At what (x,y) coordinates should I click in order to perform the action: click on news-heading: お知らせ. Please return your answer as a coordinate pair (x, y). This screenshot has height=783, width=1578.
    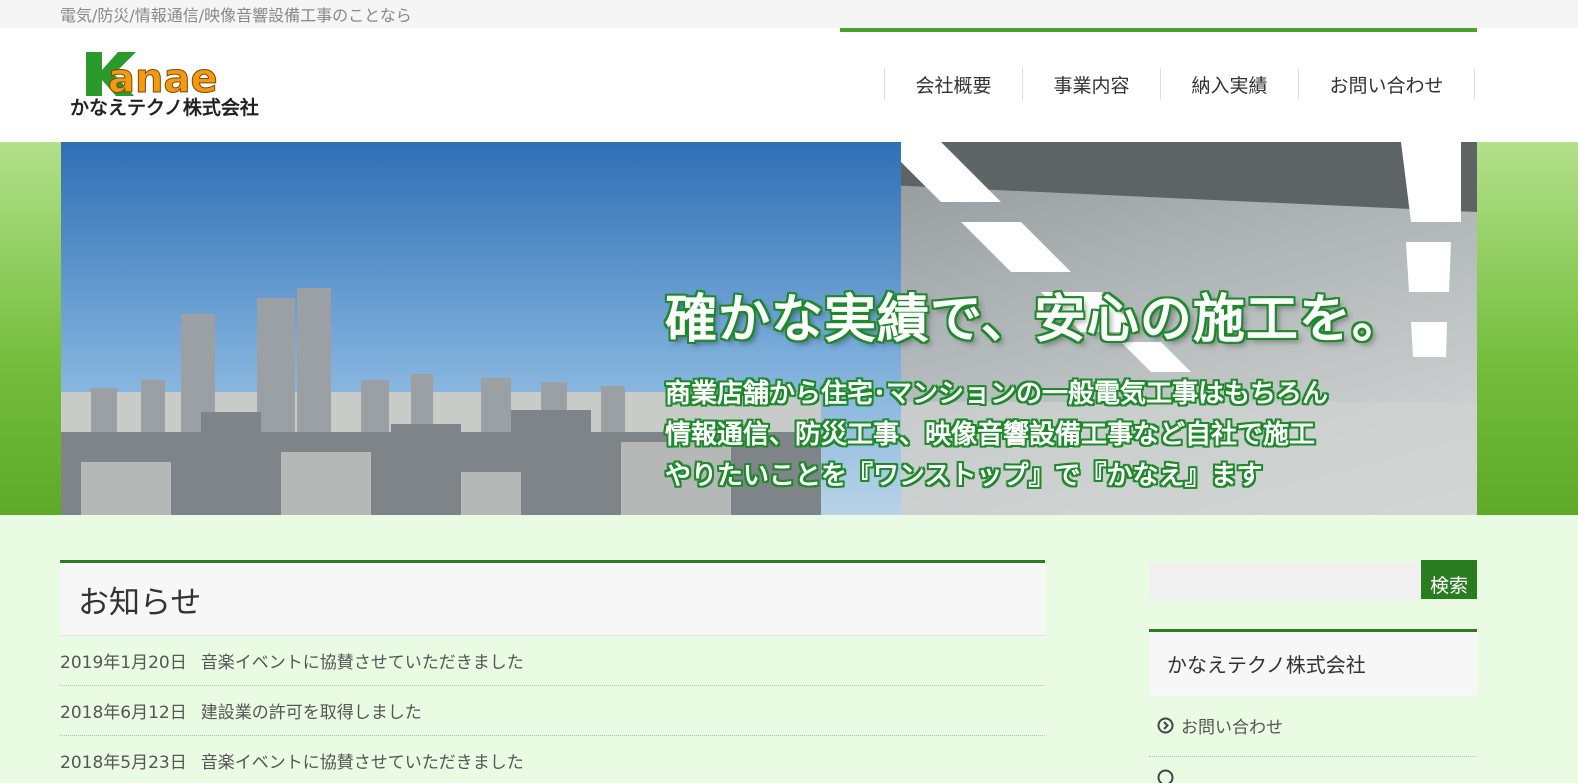
    Looking at the image, I should click on (140, 602).